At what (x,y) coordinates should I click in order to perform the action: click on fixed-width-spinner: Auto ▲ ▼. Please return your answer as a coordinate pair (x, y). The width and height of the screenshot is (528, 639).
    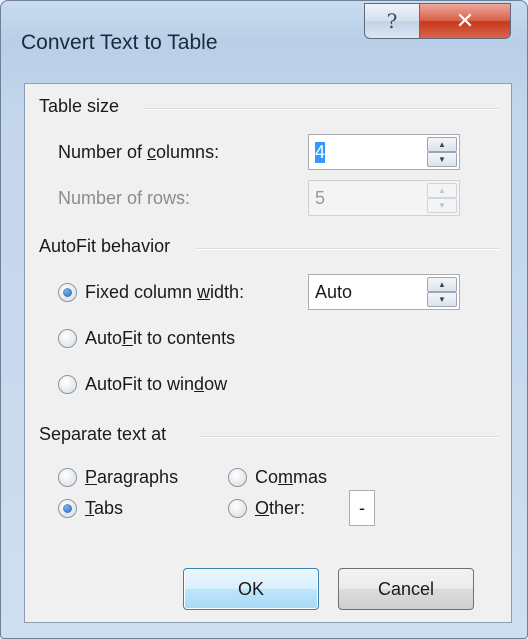
    Looking at the image, I should click on (384, 292).